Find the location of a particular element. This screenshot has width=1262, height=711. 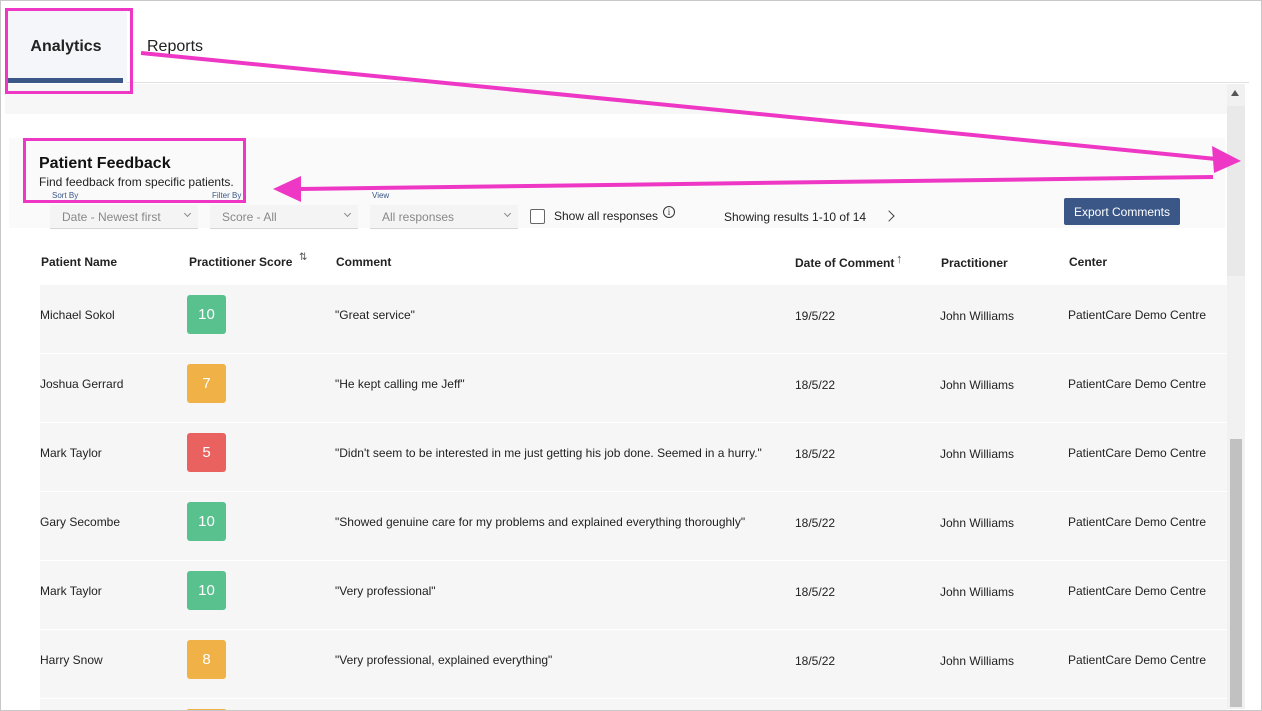

score-badge: 7 is located at coordinates (206, 383).